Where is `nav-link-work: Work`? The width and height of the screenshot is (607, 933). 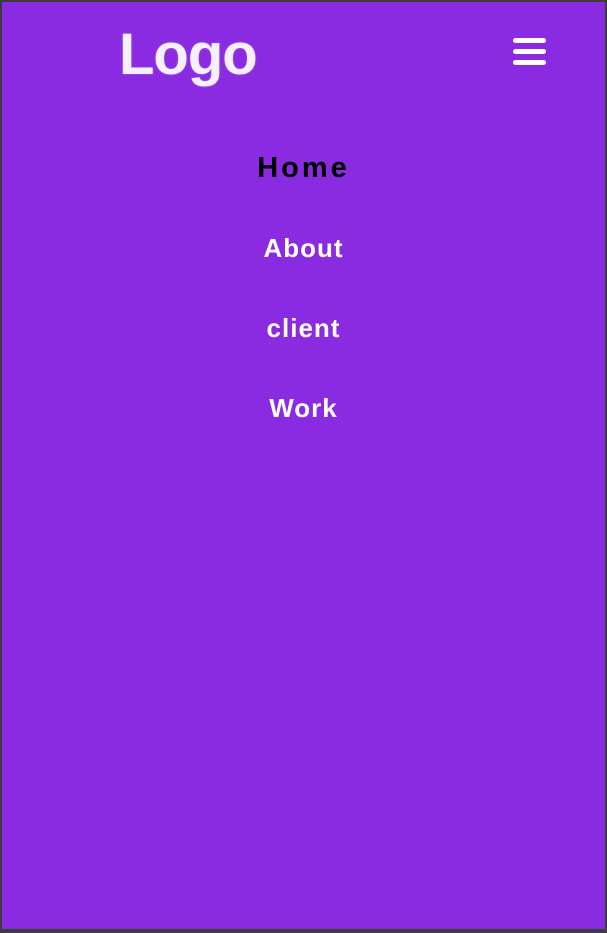
nav-link-work: Work is located at coordinates (303, 408).